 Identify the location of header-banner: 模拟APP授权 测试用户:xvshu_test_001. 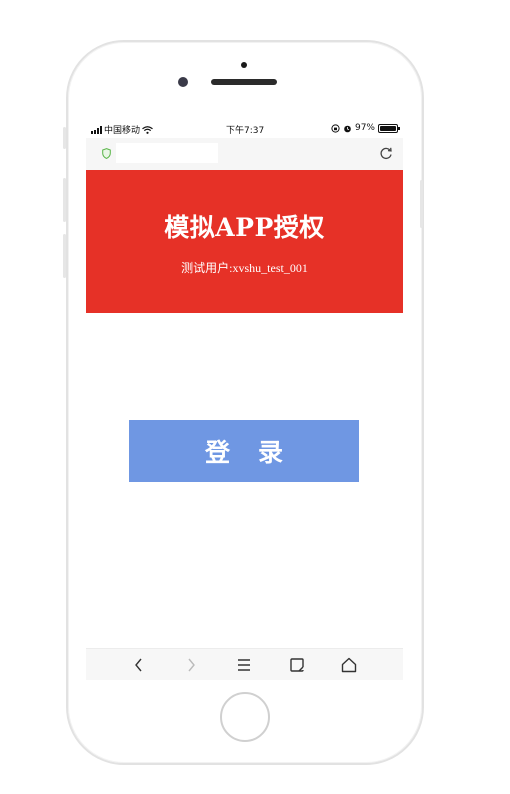
(244, 241).